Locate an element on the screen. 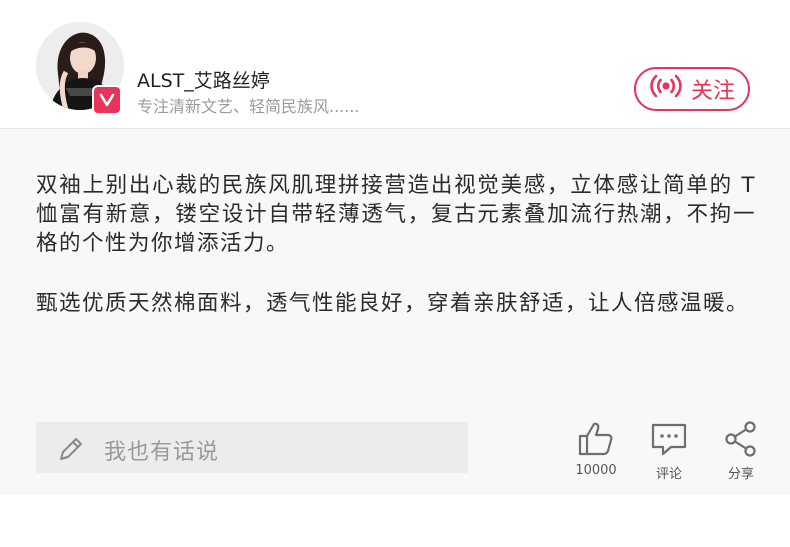 This screenshot has width=790, height=547. broadcast-icon is located at coordinates (666, 89).